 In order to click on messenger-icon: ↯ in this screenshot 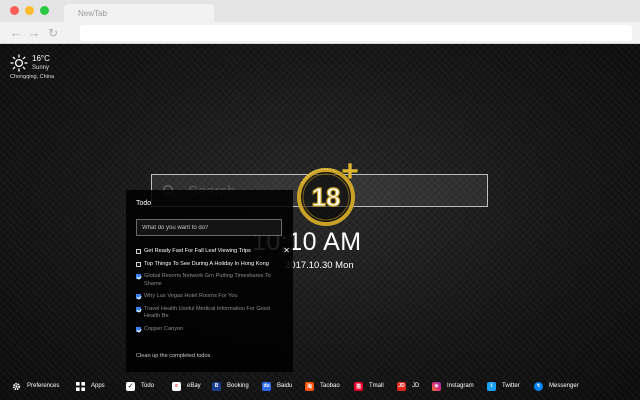, I will do `click(538, 386)`.